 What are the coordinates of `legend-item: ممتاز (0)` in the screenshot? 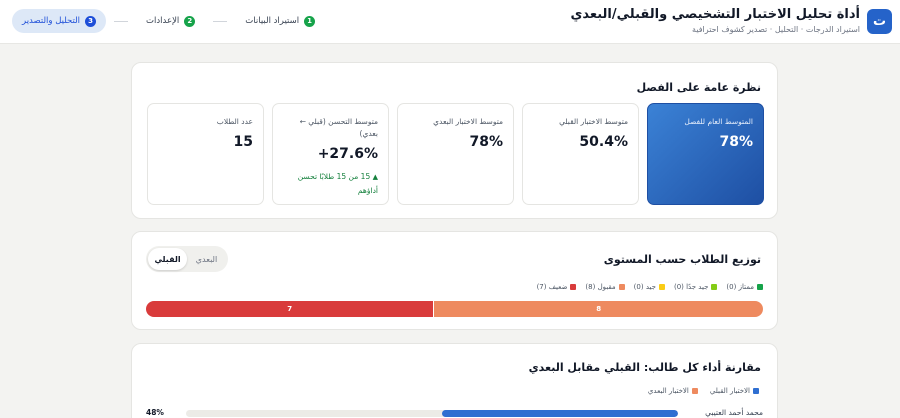 It's located at (744, 287).